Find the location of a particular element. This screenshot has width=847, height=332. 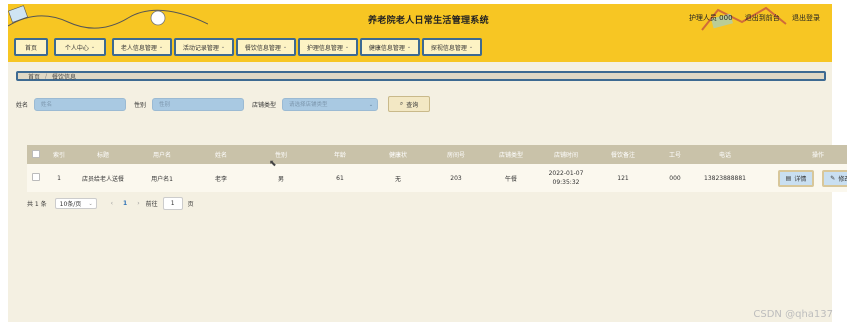

table-cell: 121 is located at coordinates (623, 178).